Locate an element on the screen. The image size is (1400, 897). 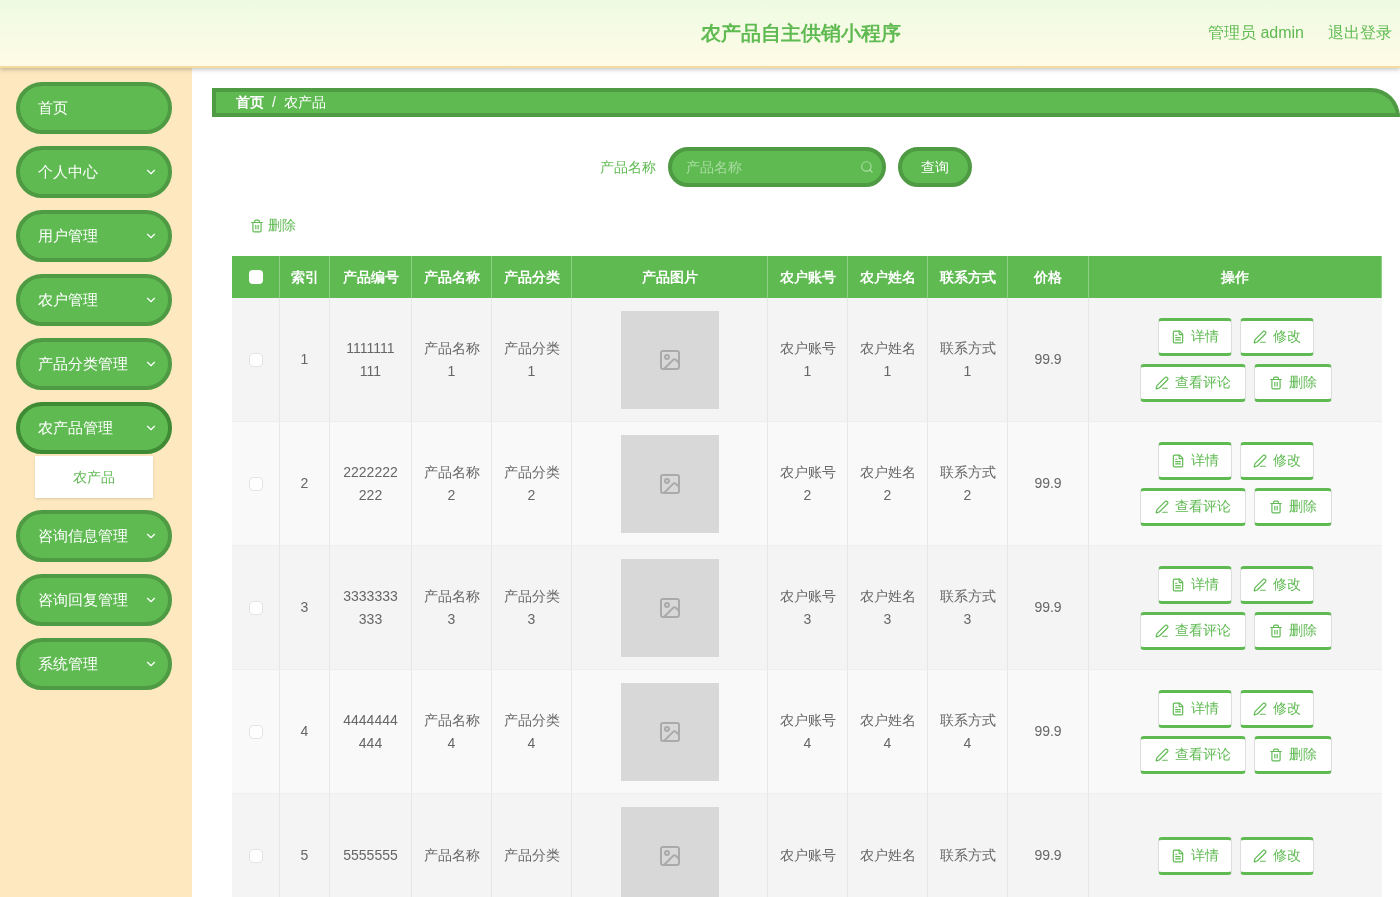
column-header: 联系方式 is located at coordinates (967, 277).